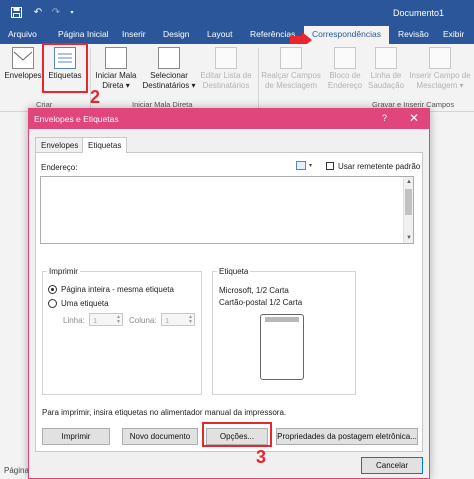  I want to click on tab-layout: Layout, so click(220, 34).